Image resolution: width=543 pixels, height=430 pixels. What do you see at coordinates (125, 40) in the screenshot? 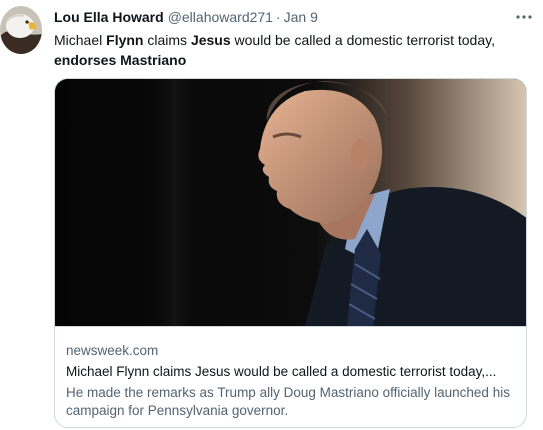
I see `tweet-text-segment: Flynn` at bounding box center [125, 40].